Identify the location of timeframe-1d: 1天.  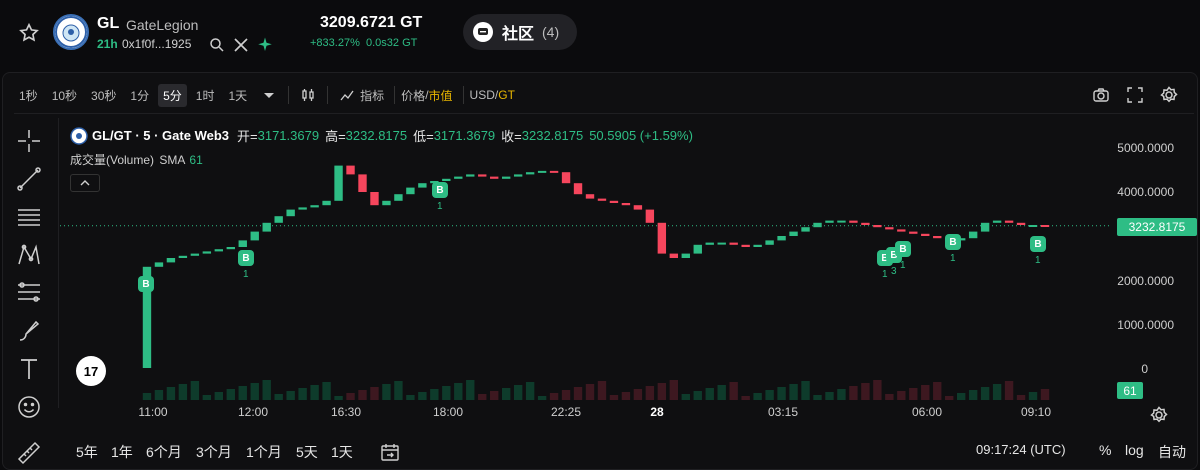
(237, 95).